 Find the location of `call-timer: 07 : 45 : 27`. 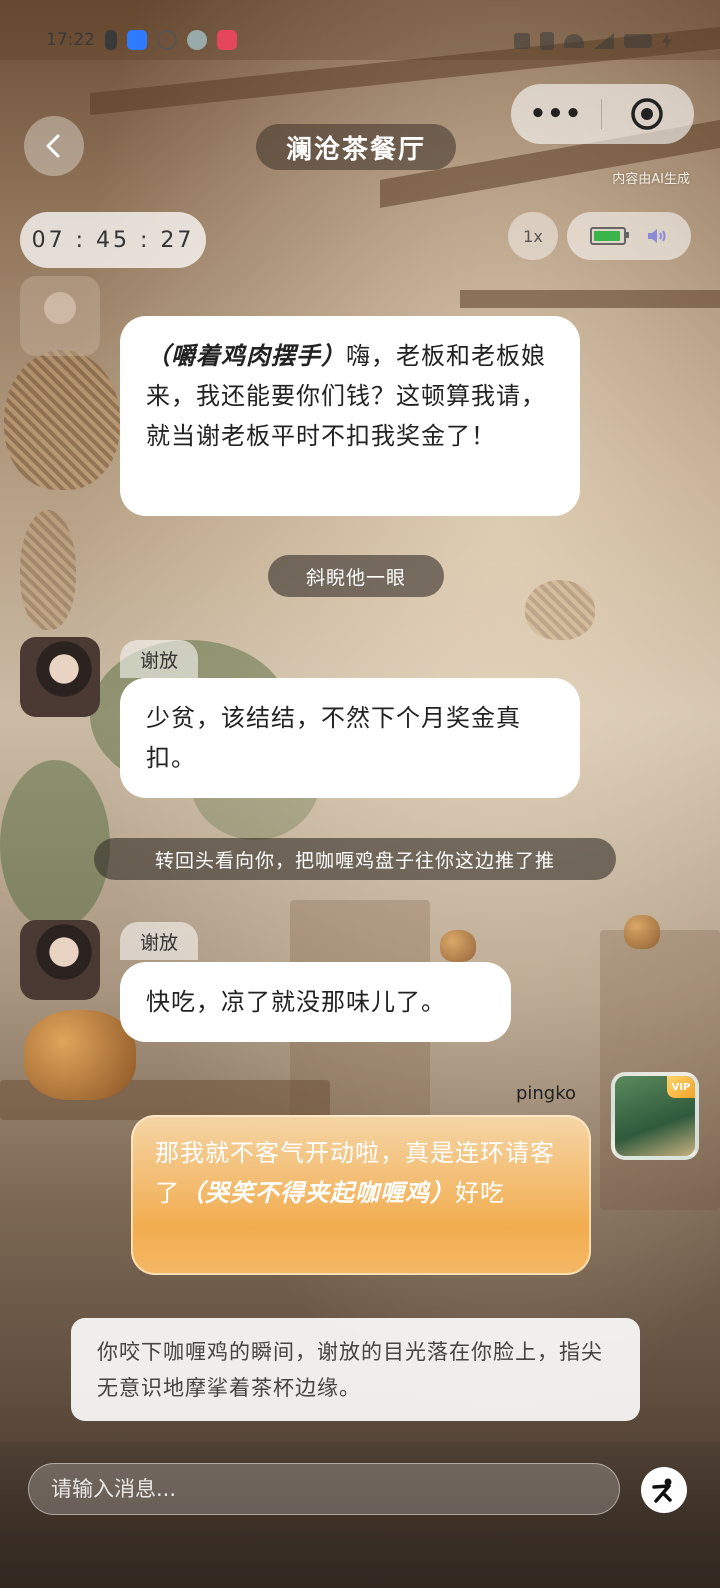

call-timer: 07 : 45 : 27 is located at coordinates (113, 240).